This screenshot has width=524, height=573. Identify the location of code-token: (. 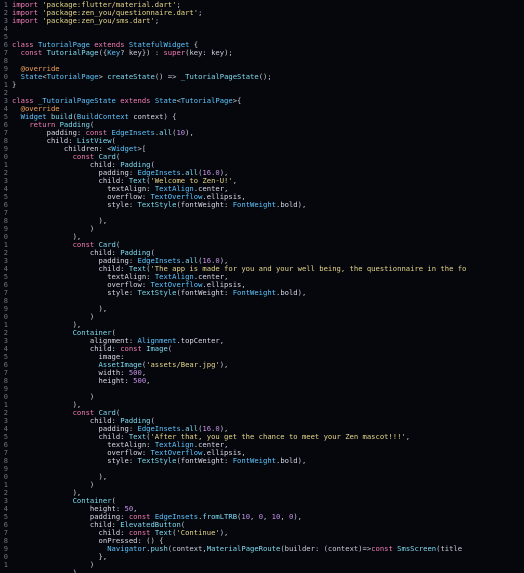
(170, 348).